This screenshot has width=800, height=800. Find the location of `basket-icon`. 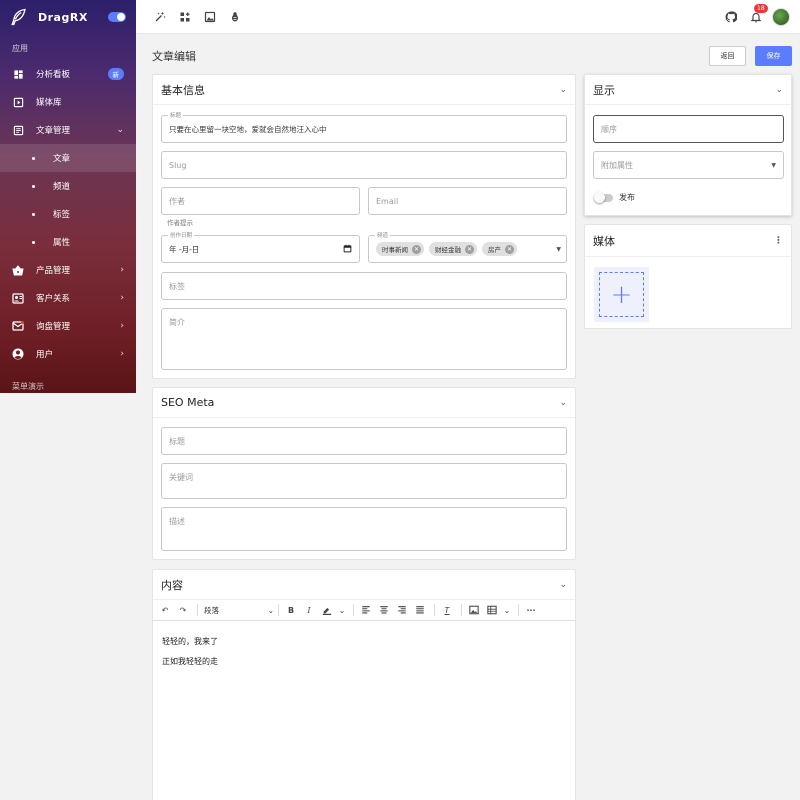

basket-icon is located at coordinates (18, 270).